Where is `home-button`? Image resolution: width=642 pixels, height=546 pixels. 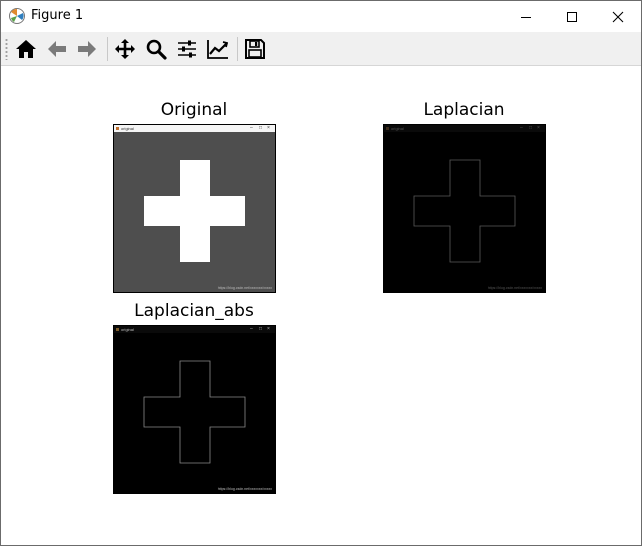
home-button is located at coordinates (26, 49).